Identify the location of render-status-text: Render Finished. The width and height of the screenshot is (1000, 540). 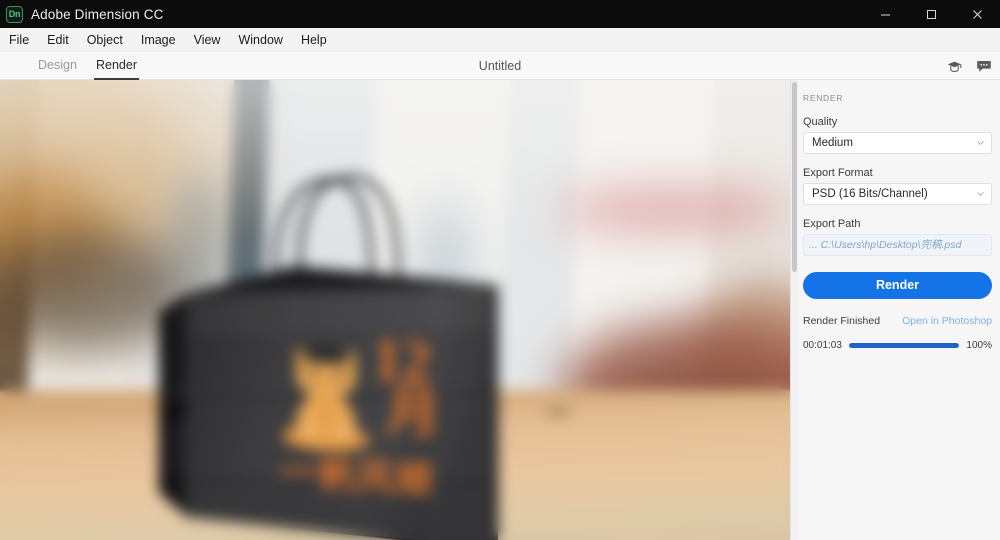
(842, 321).